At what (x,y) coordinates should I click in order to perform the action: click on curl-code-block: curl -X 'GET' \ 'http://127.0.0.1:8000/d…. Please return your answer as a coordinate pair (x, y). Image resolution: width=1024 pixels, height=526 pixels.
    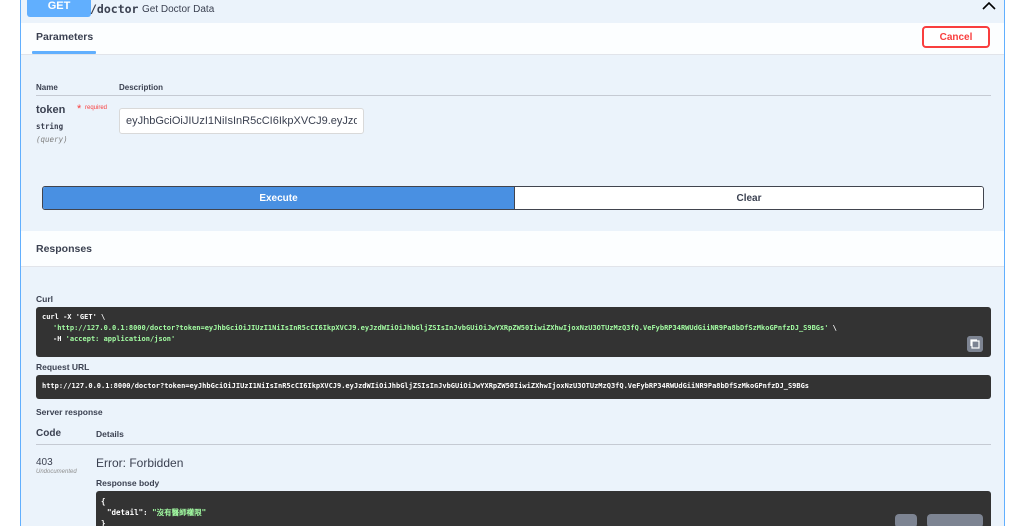
    Looking at the image, I should click on (513, 332).